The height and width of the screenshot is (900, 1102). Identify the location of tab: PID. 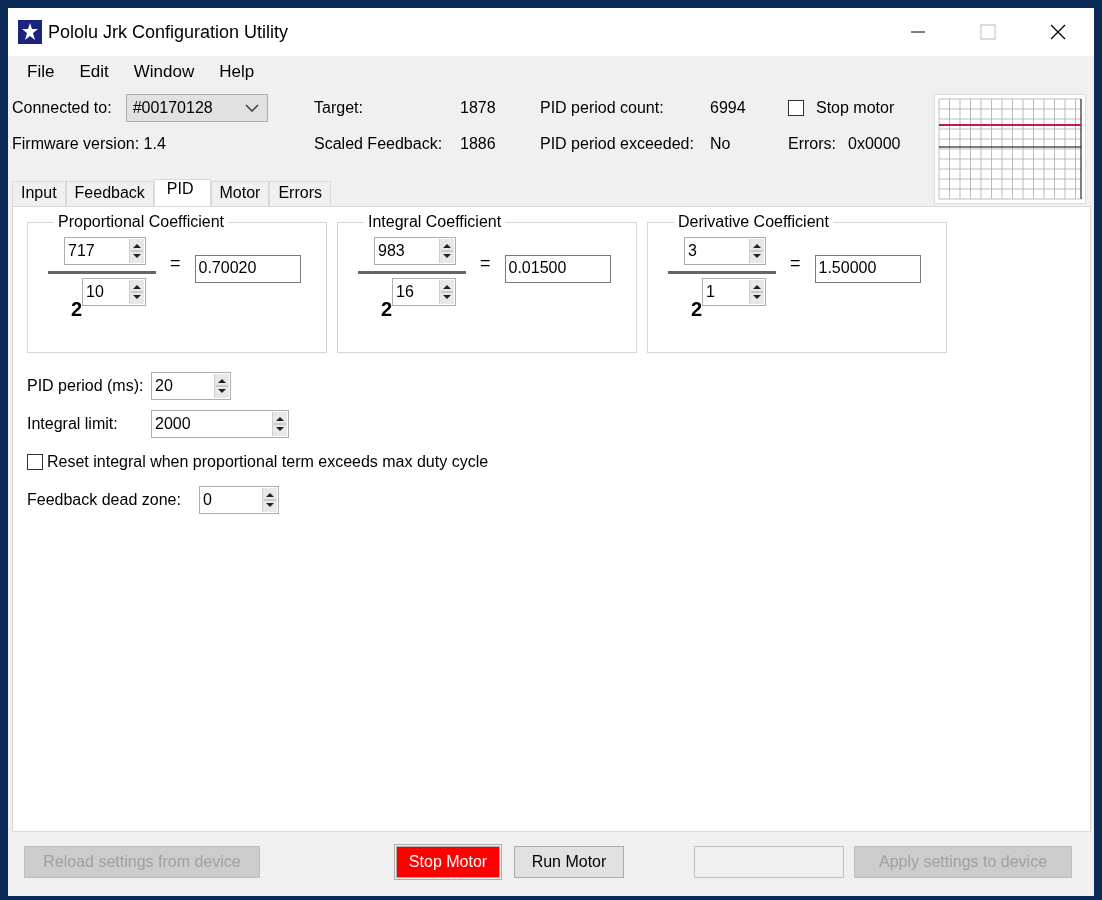
(182, 192).